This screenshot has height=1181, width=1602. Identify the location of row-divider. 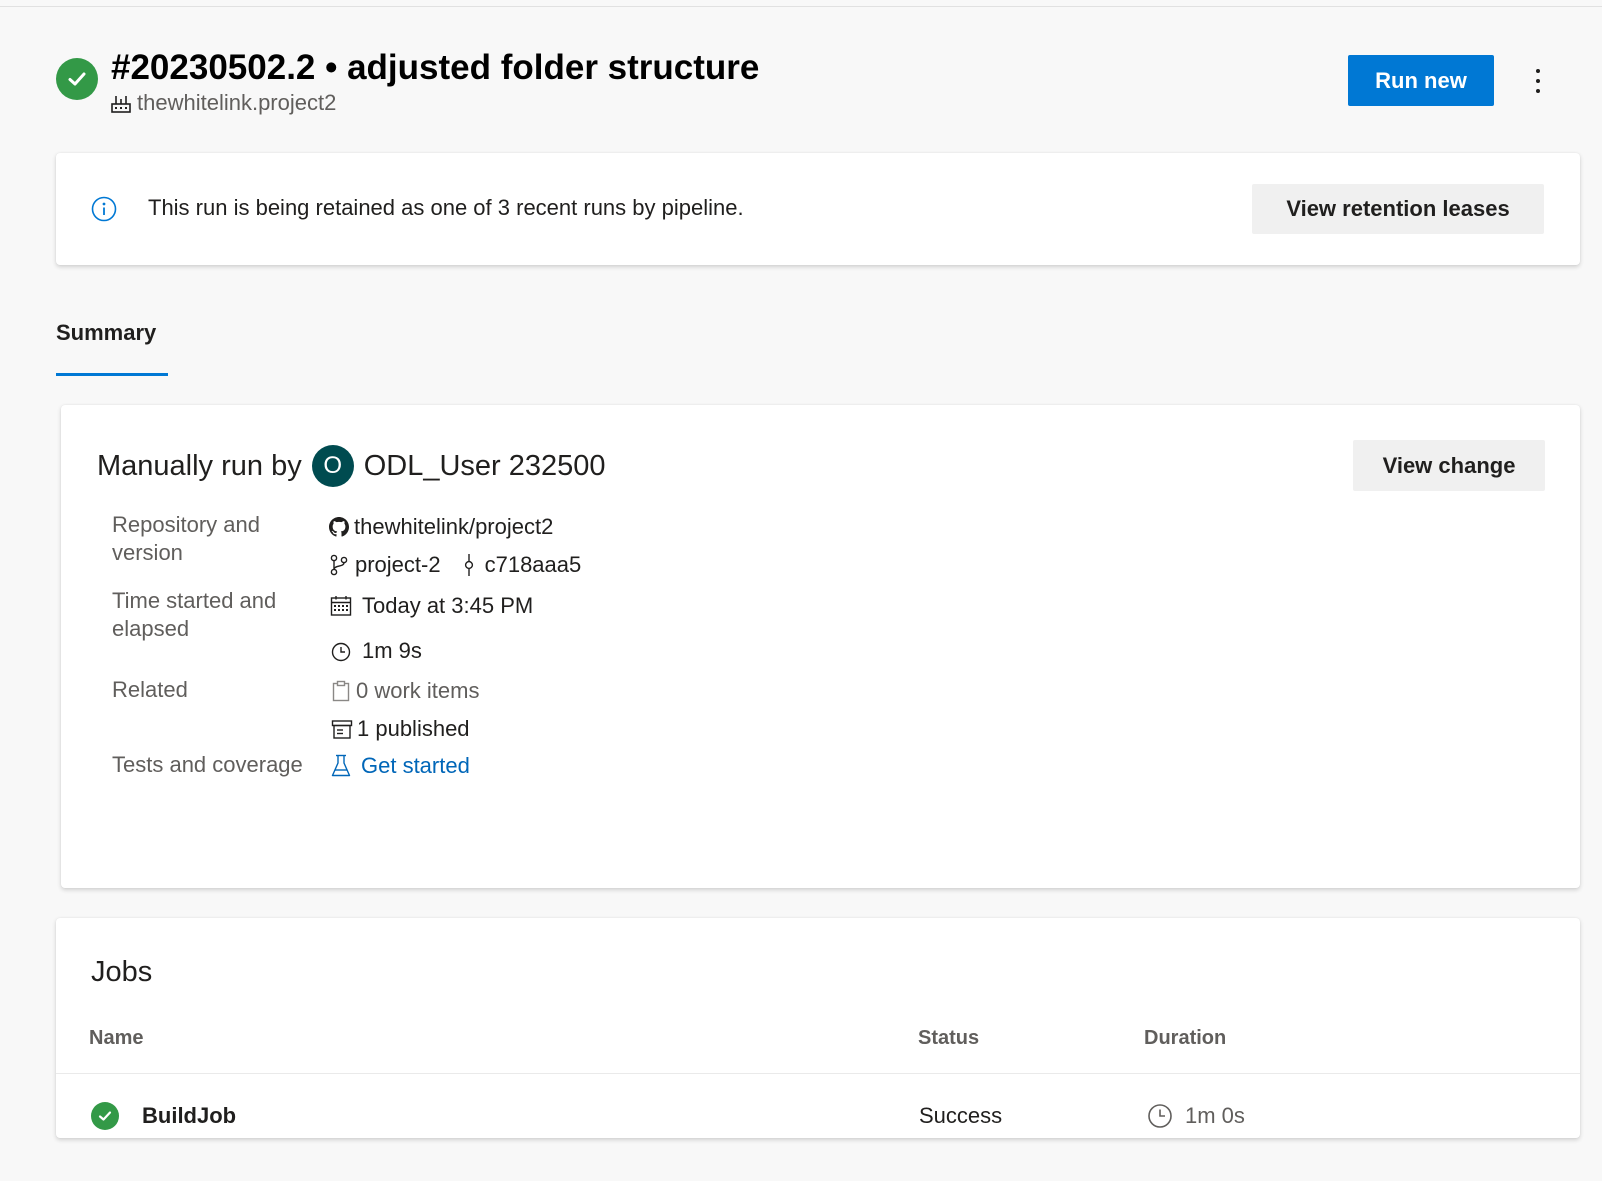
(818, 1073).